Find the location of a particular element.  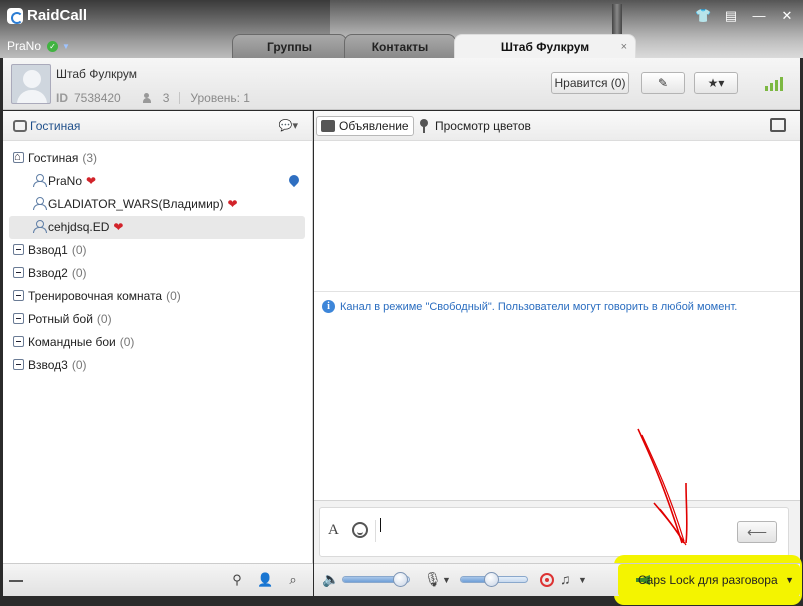

tab-groups: Группы is located at coordinates (289, 46).